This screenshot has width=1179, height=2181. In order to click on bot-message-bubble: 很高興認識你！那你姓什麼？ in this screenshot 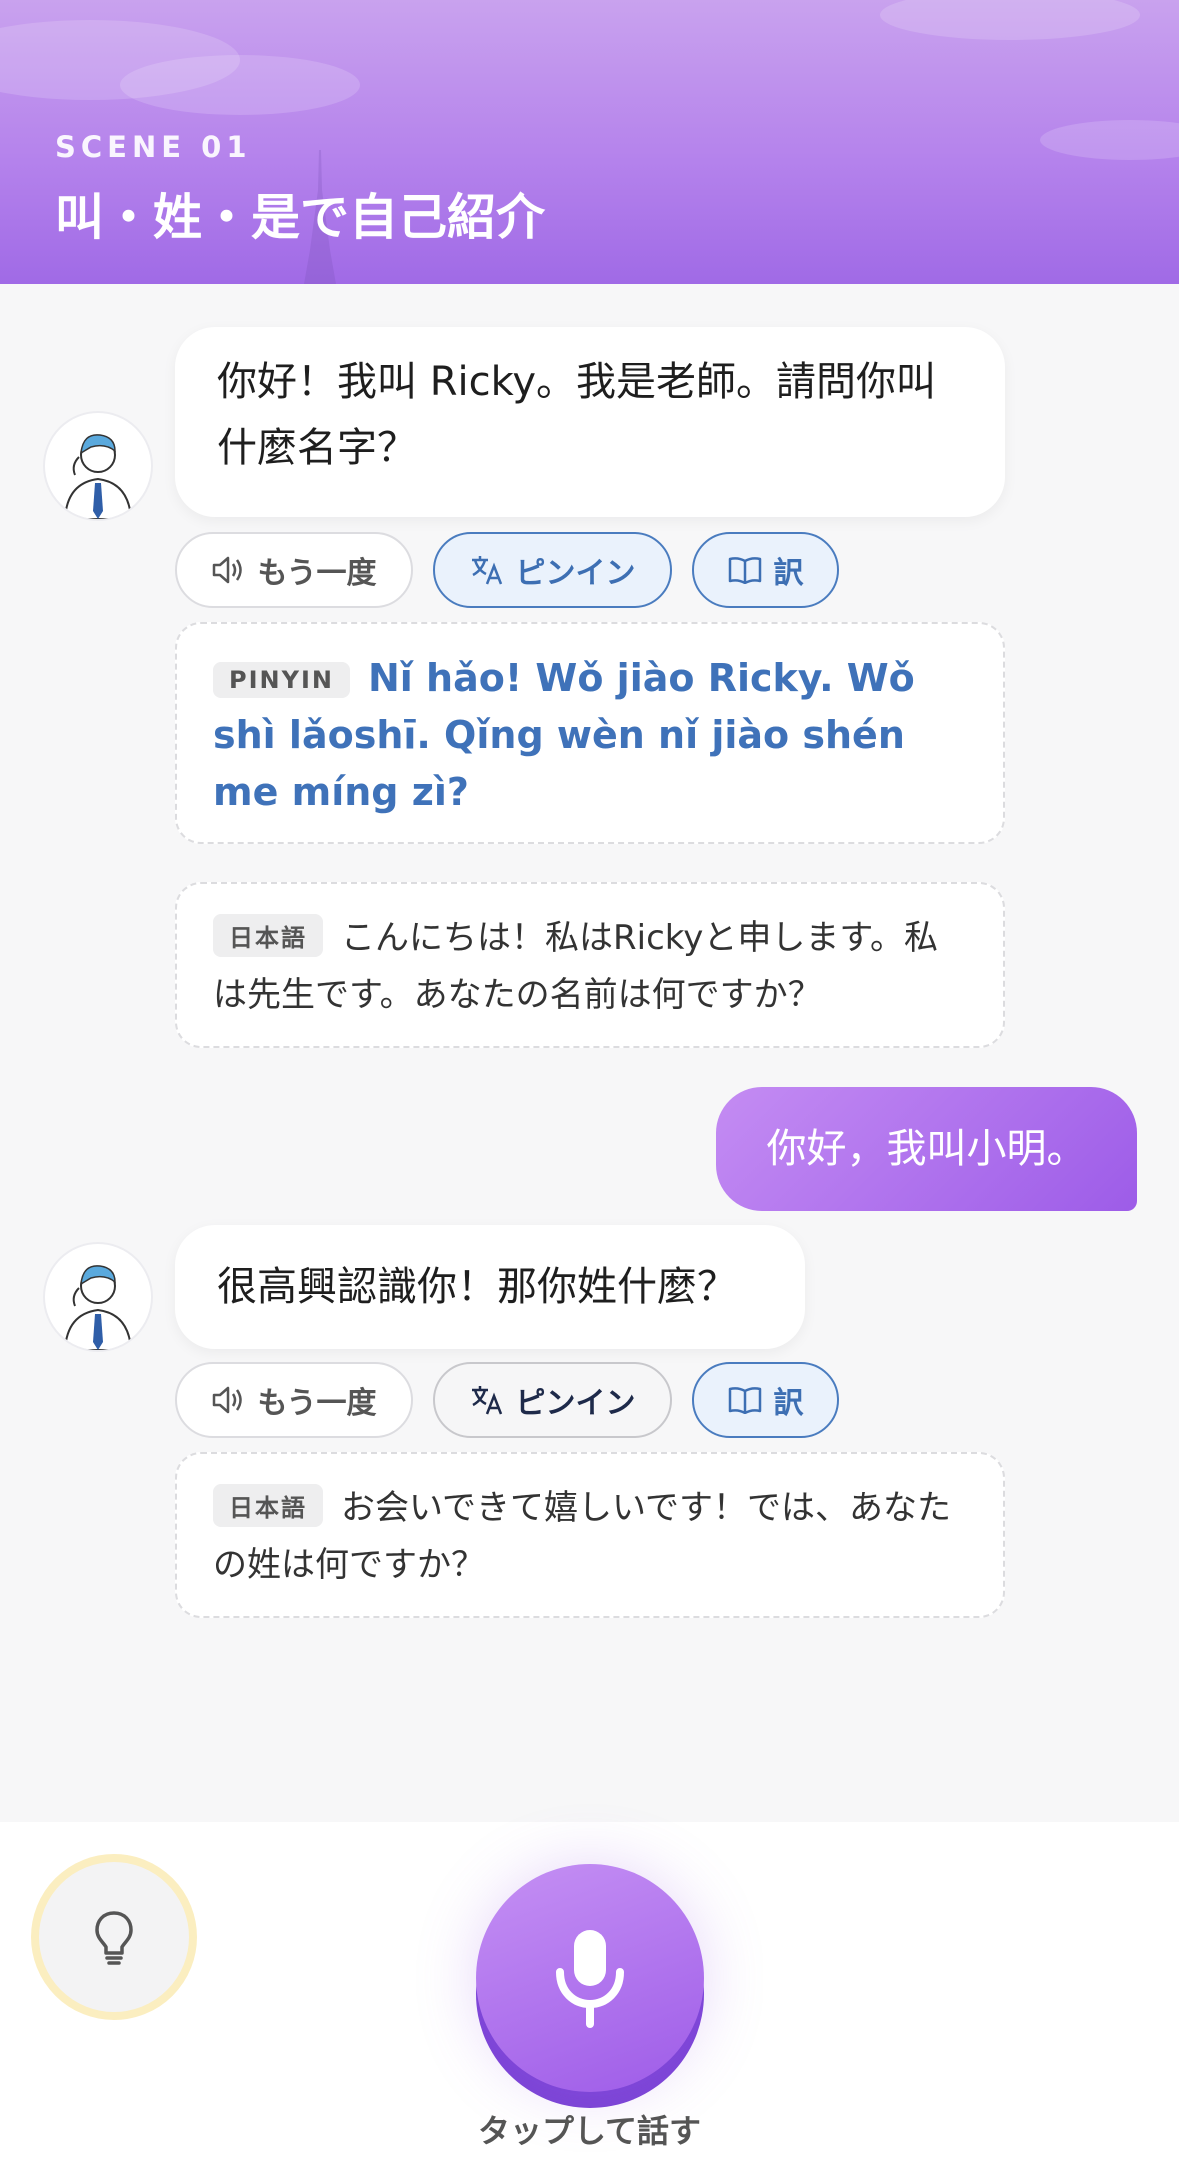, I will do `click(490, 1287)`.